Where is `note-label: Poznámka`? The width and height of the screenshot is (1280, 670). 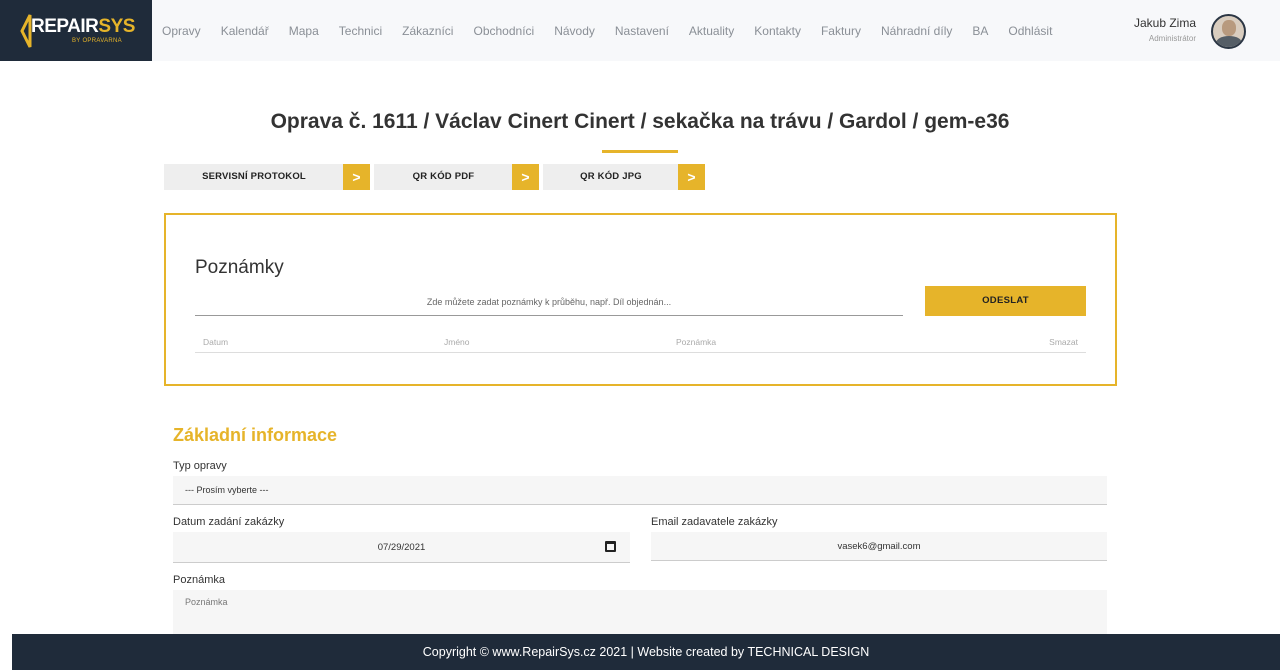 note-label: Poznámka is located at coordinates (199, 580).